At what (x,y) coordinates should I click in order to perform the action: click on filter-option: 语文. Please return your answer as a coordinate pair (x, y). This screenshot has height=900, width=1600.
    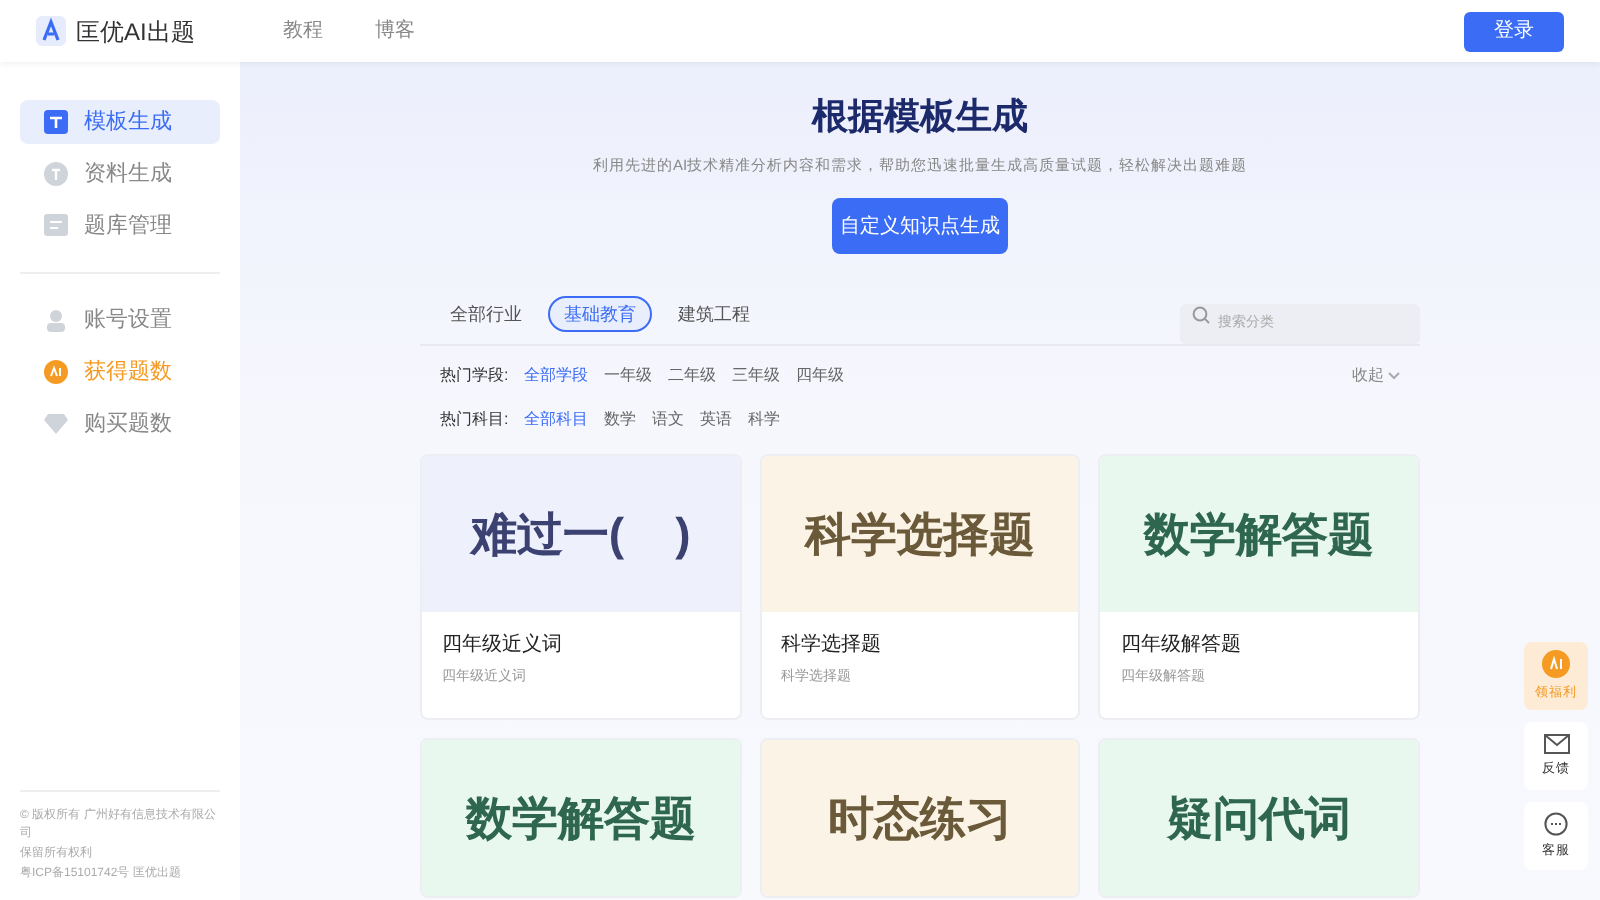
    Looking at the image, I should click on (668, 420).